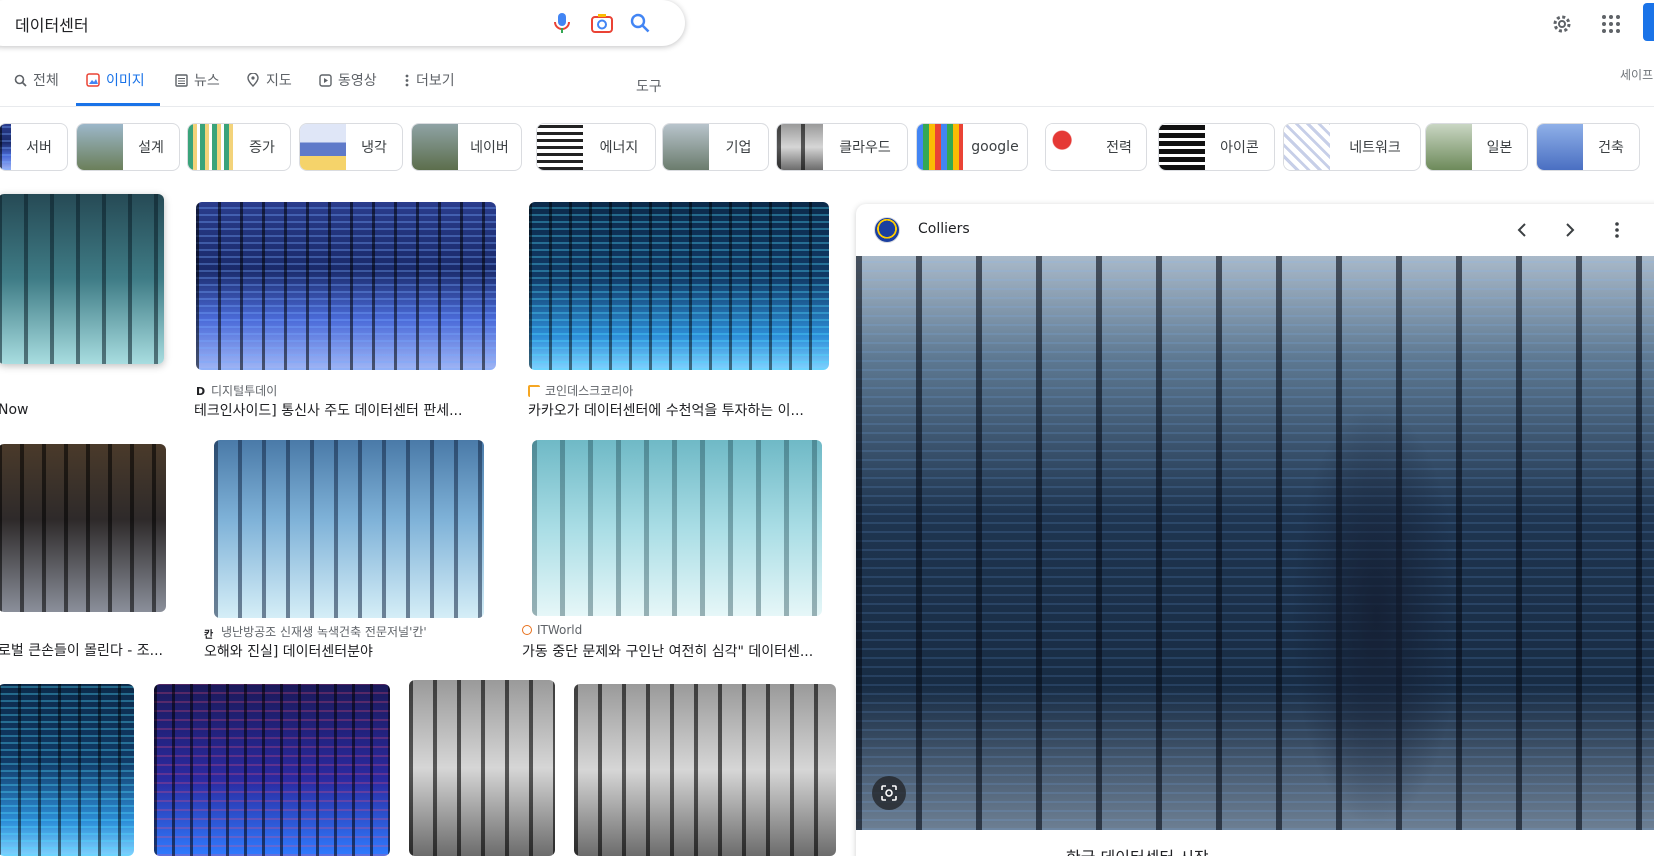 The height and width of the screenshot is (856, 1654). I want to click on camera-lens-icon, so click(602, 23).